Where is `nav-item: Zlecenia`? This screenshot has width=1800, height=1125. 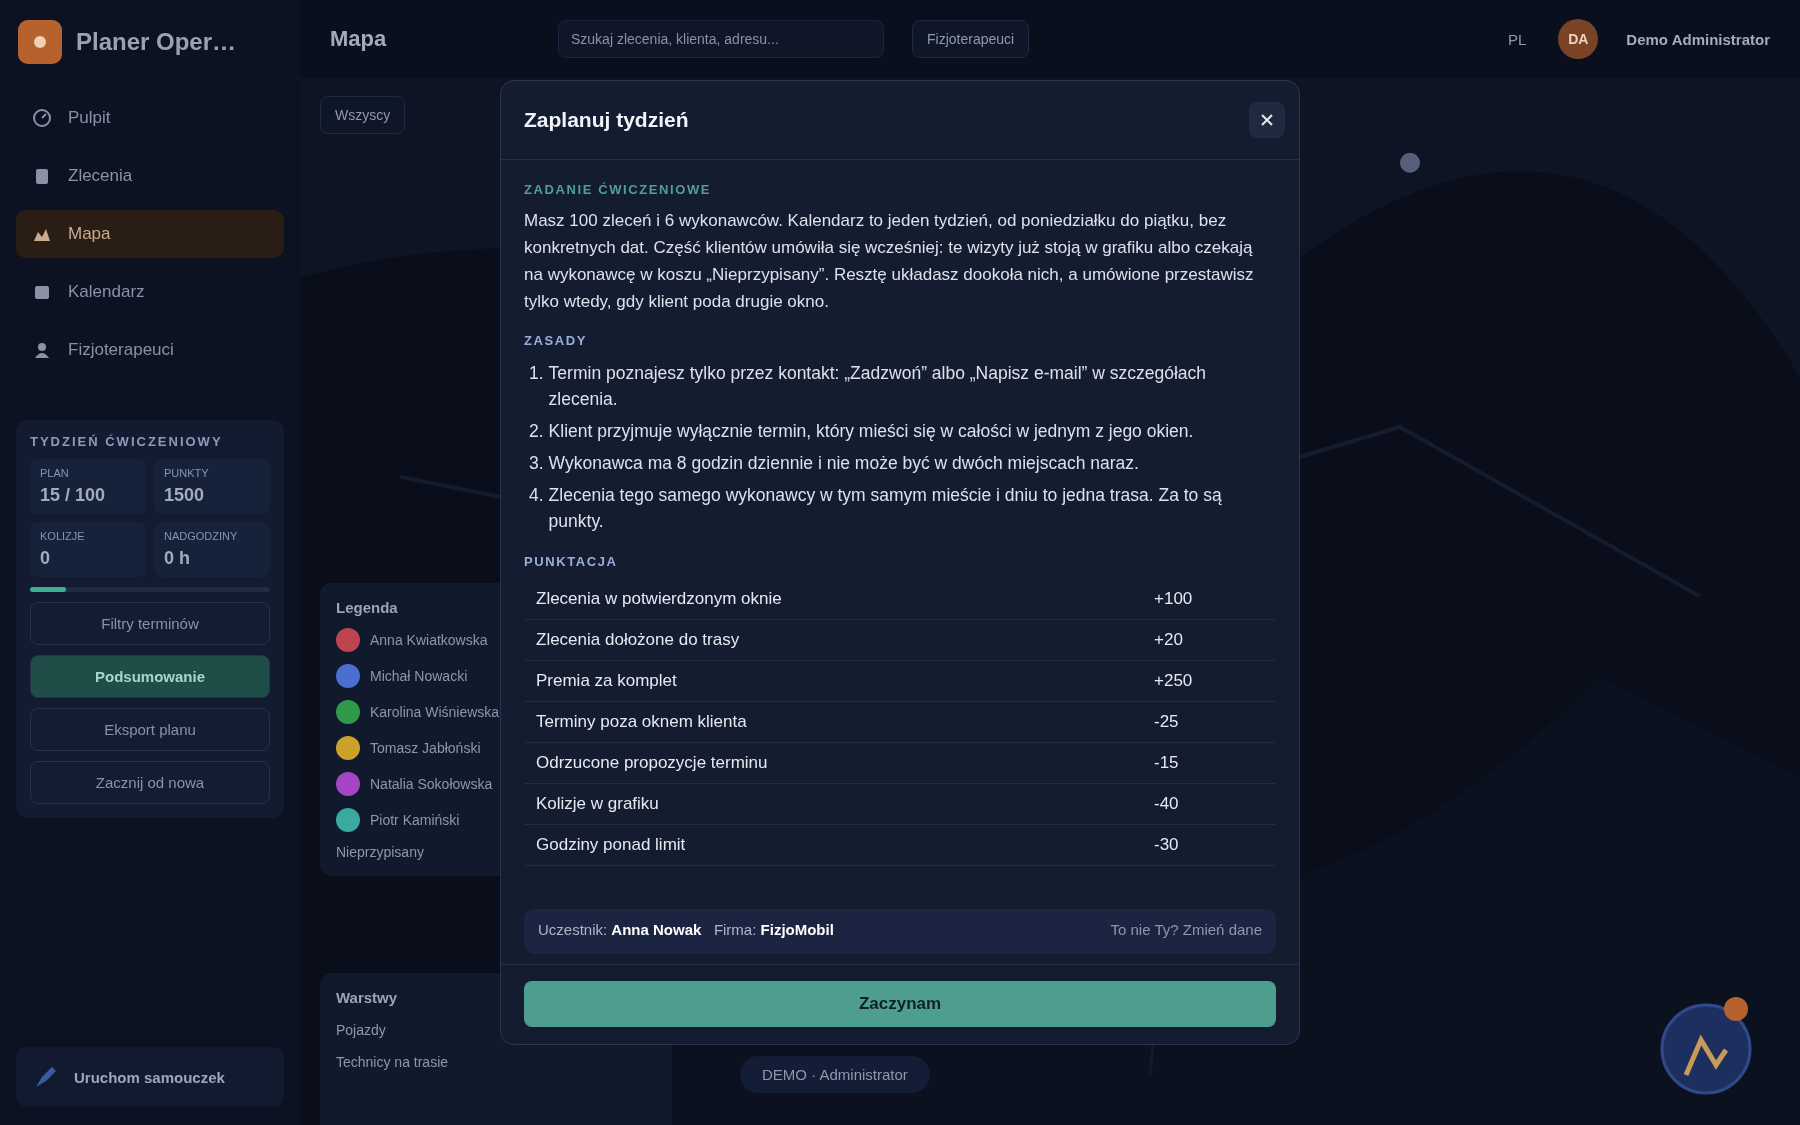 nav-item: Zlecenia is located at coordinates (150, 176).